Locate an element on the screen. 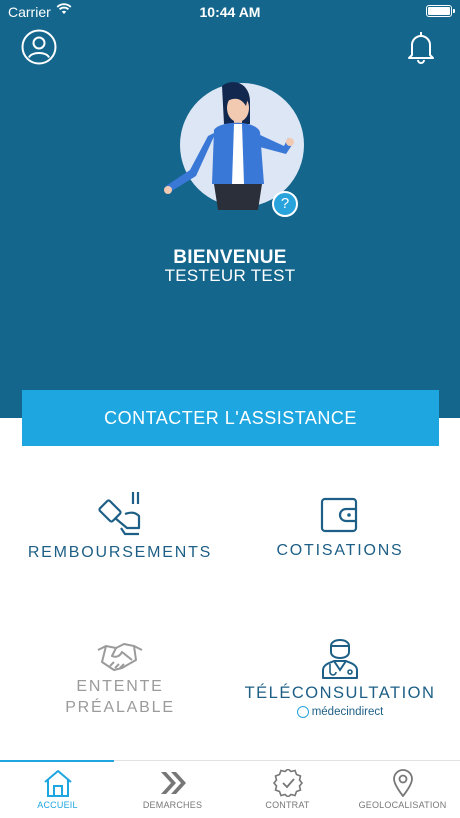 This screenshot has width=460, height=818. tile-entente-prealable: ENTENTE PRÉALABLE is located at coordinates (120, 677).